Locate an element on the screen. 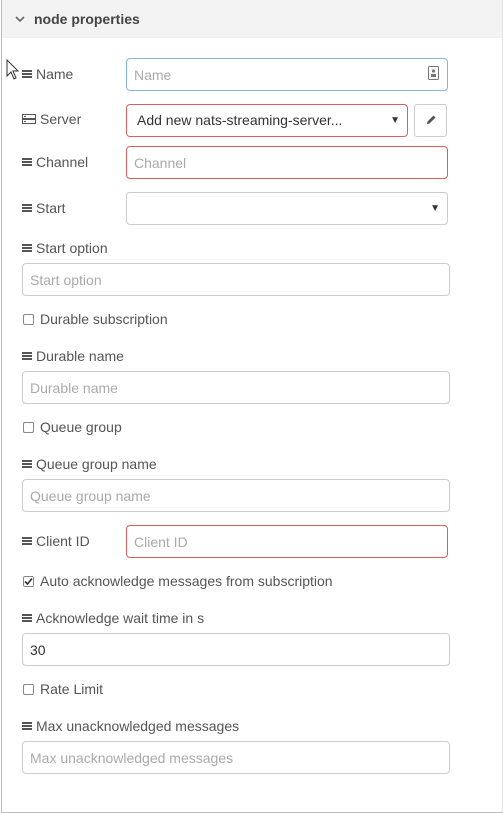  durable-subscription-label: Durable subscription is located at coordinates (104, 319).